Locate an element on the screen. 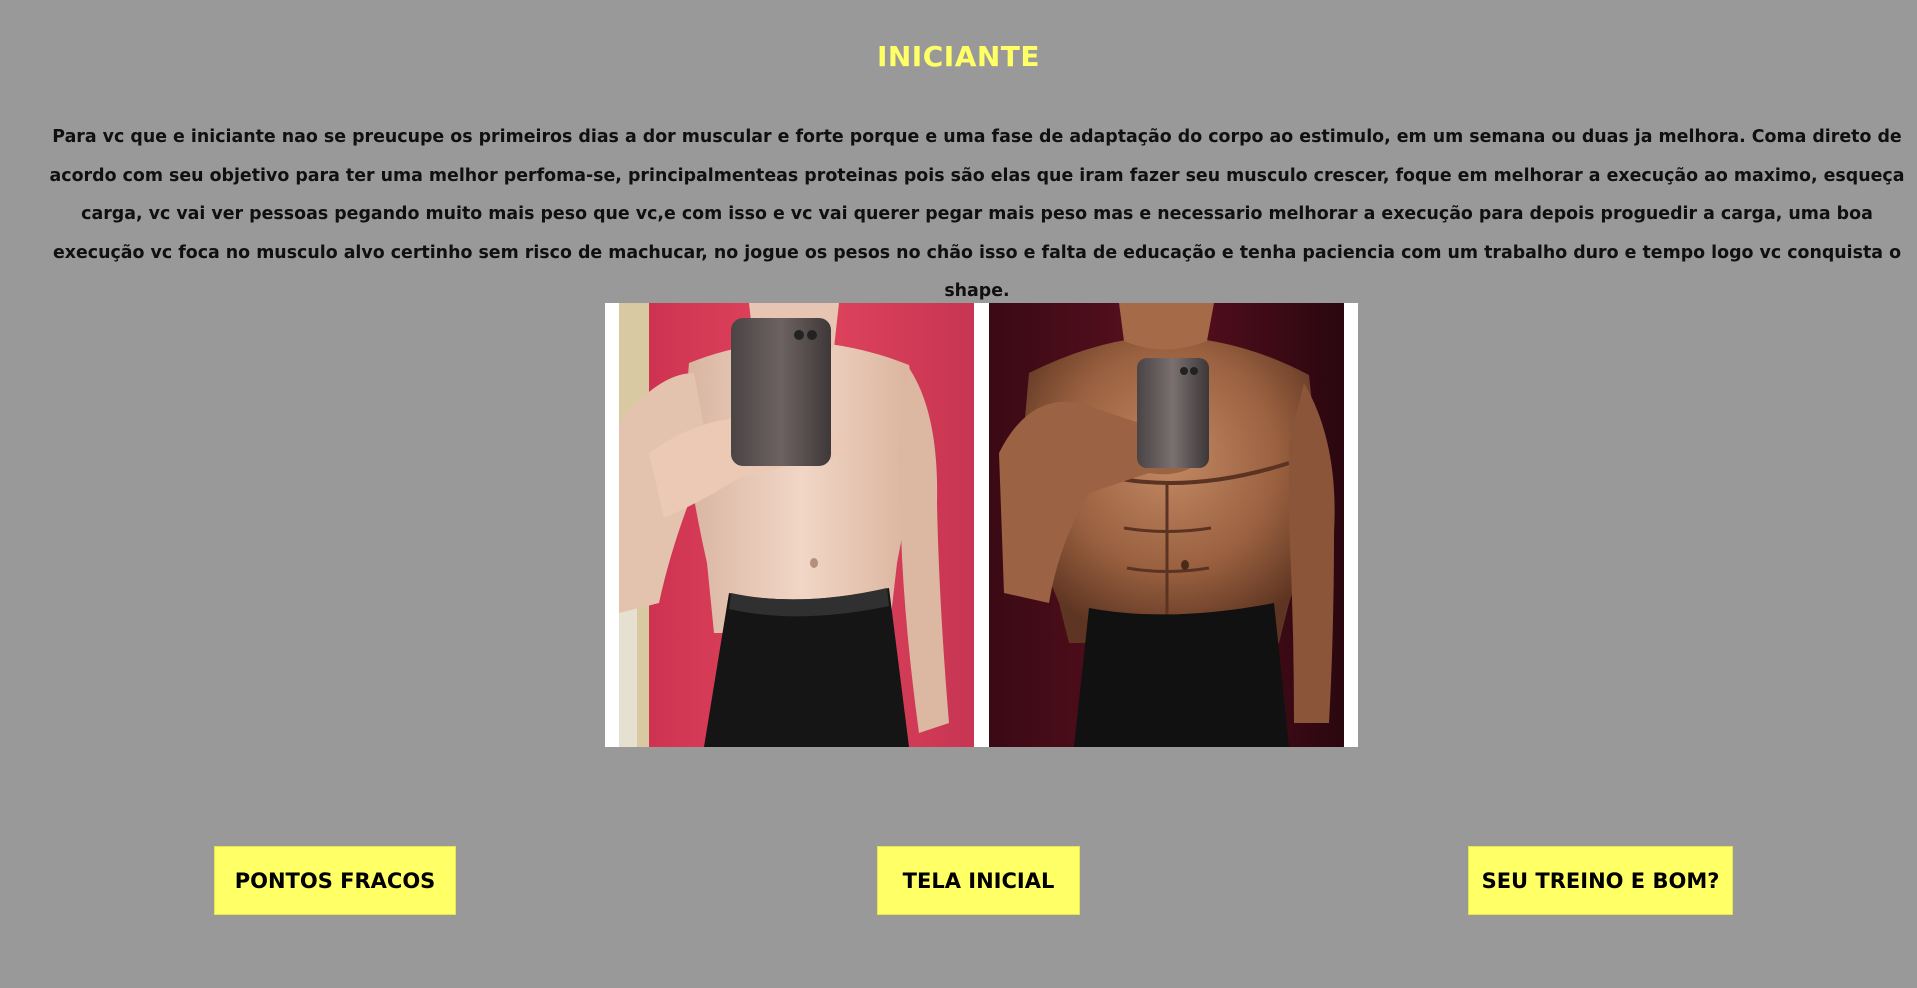 This screenshot has height=988, width=1917. your-training-button: SEU TREINO E BOM? is located at coordinates (1600, 880).